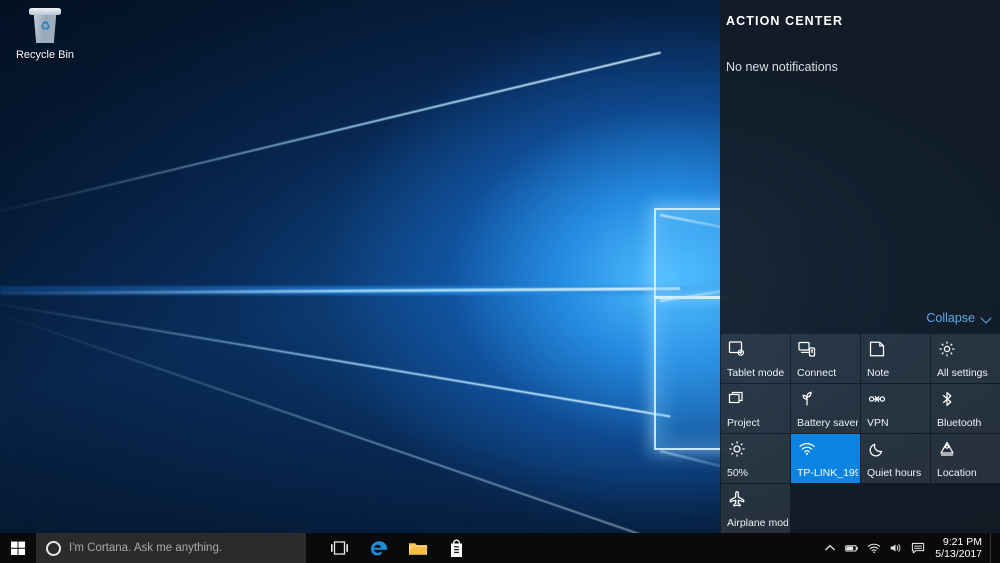  What do you see at coordinates (737, 349) in the screenshot?
I see `tablet-mode-icon` at bounding box center [737, 349].